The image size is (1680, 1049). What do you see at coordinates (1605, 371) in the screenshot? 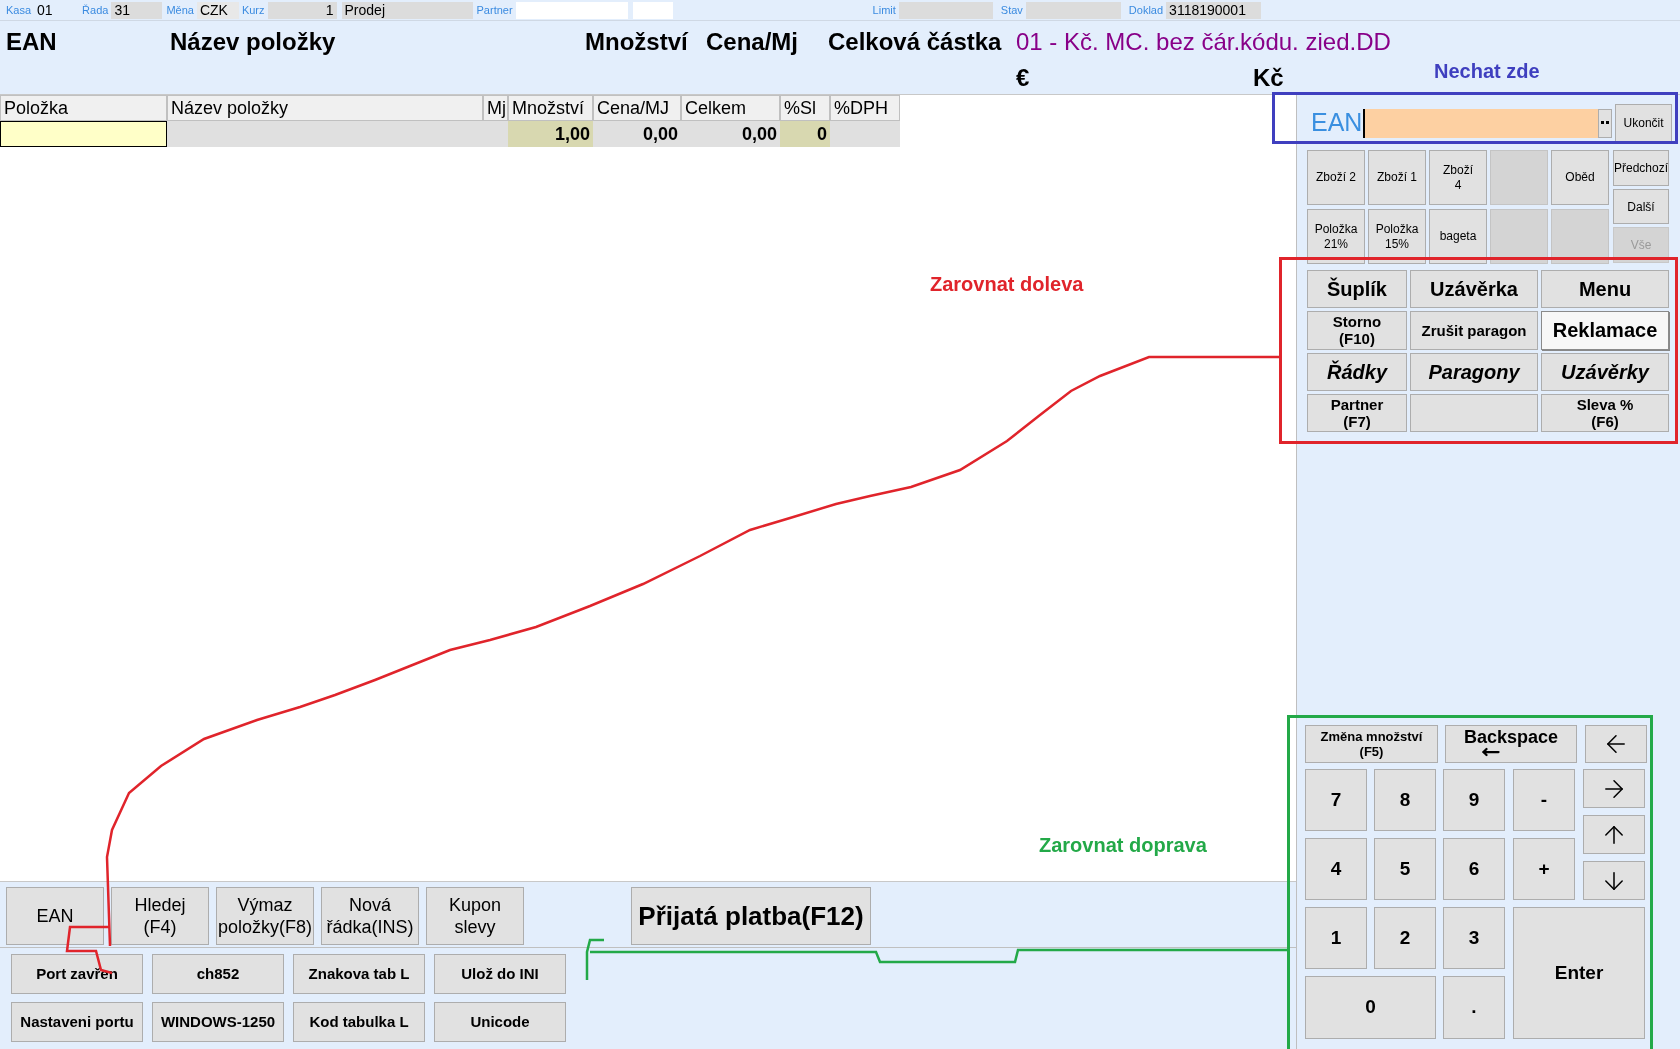
I see `function-button: Uzávěrky` at bounding box center [1605, 371].